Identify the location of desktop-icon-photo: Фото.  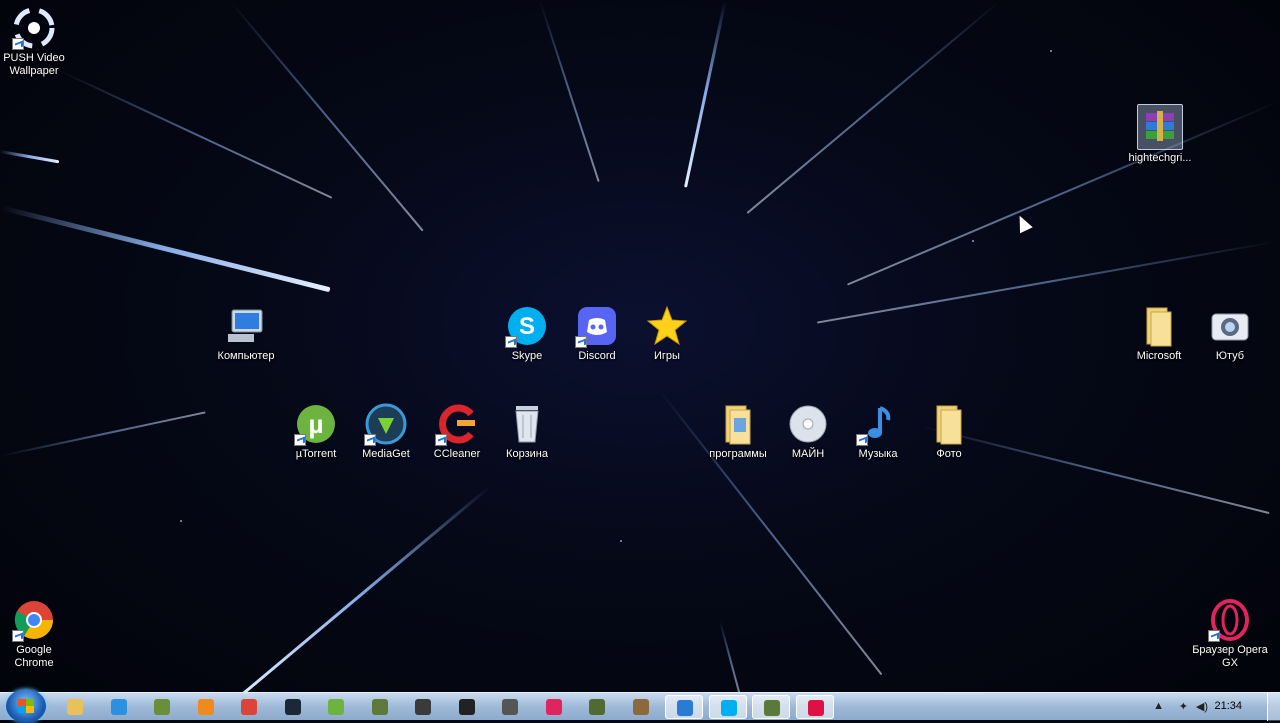
(949, 431).